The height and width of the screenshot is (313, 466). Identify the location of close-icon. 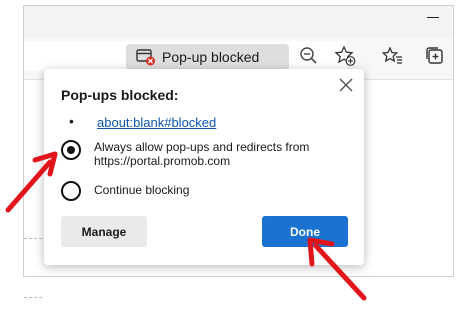
(346, 85).